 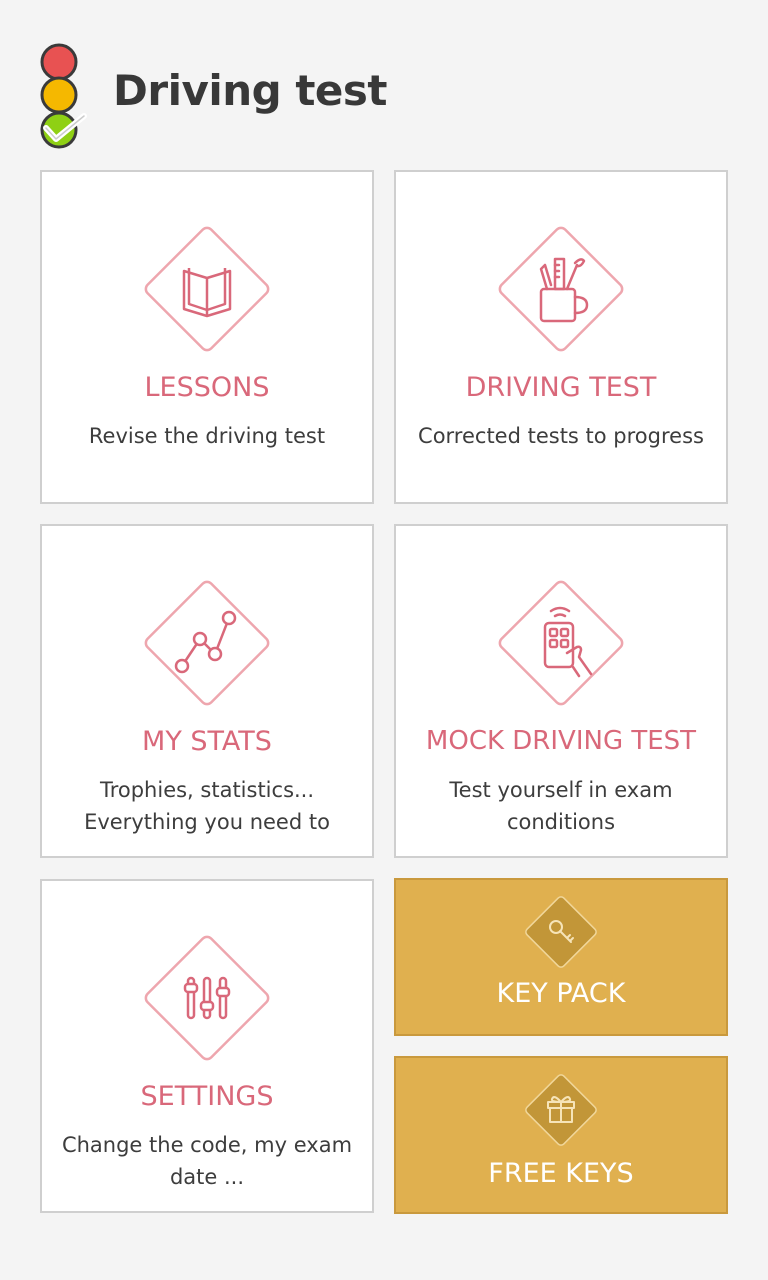 What do you see at coordinates (561, 643) in the screenshot?
I see `remote-hand-icon` at bounding box center [561, 643].